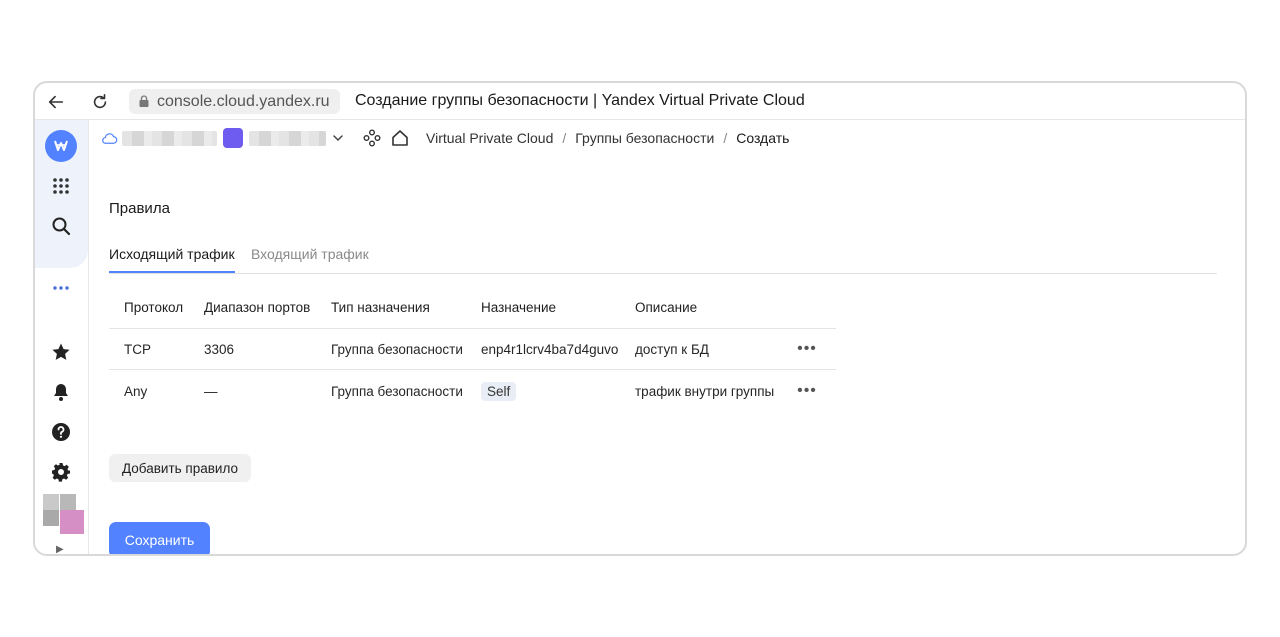 The width and height of the screenshot is (1280, 637). What do you see at coordinates (154, 307) in the screenshot?
I see `column-header: Протокол` at bounding box center [154, 307].